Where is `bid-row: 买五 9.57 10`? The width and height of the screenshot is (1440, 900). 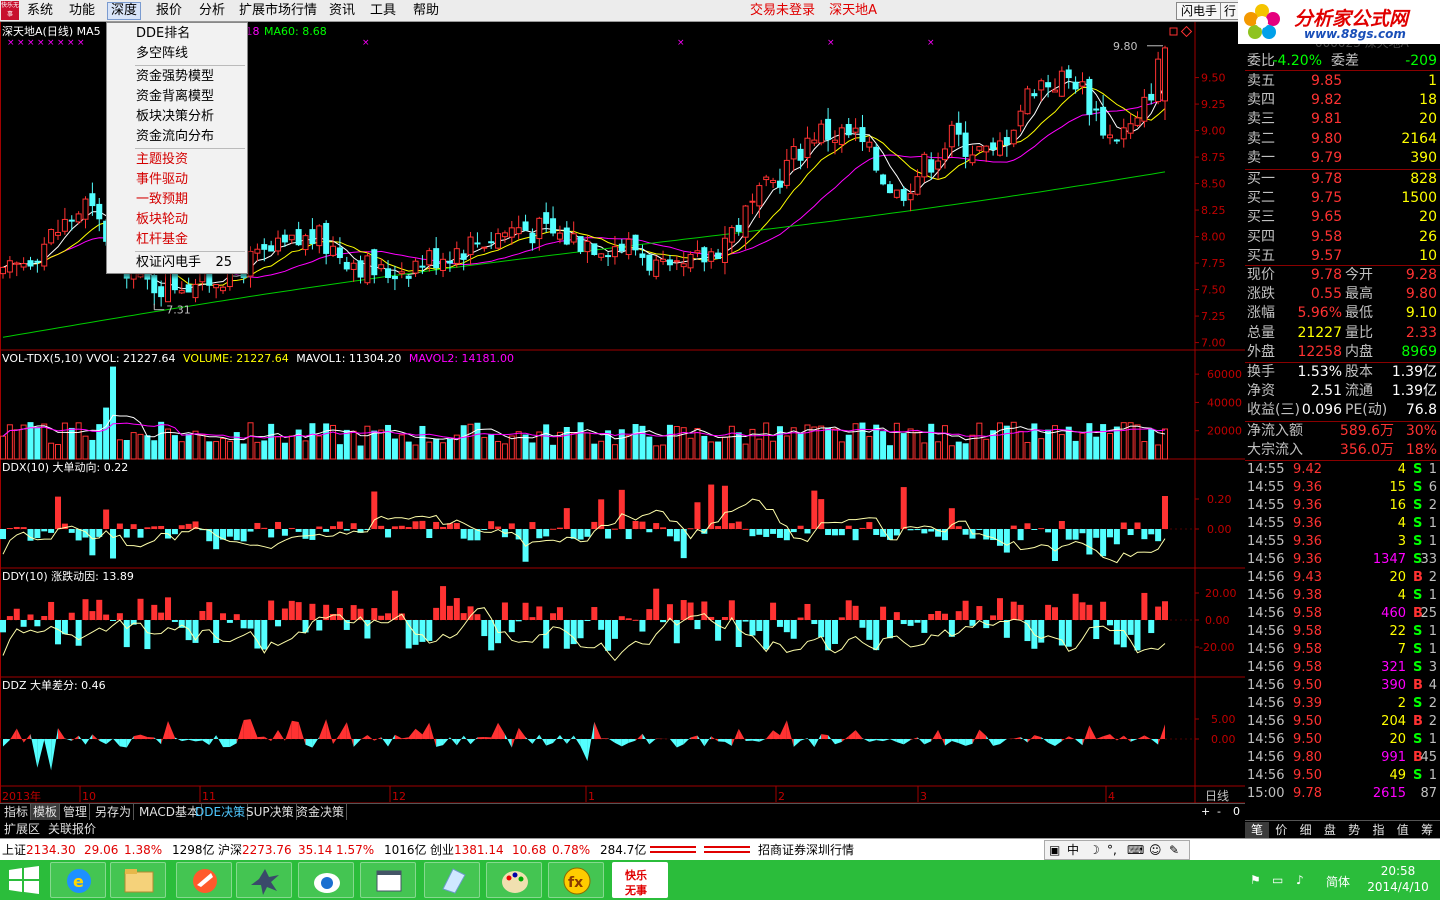
bid-row: 买五 9.57 10 is located at coordinates (1342, 256).